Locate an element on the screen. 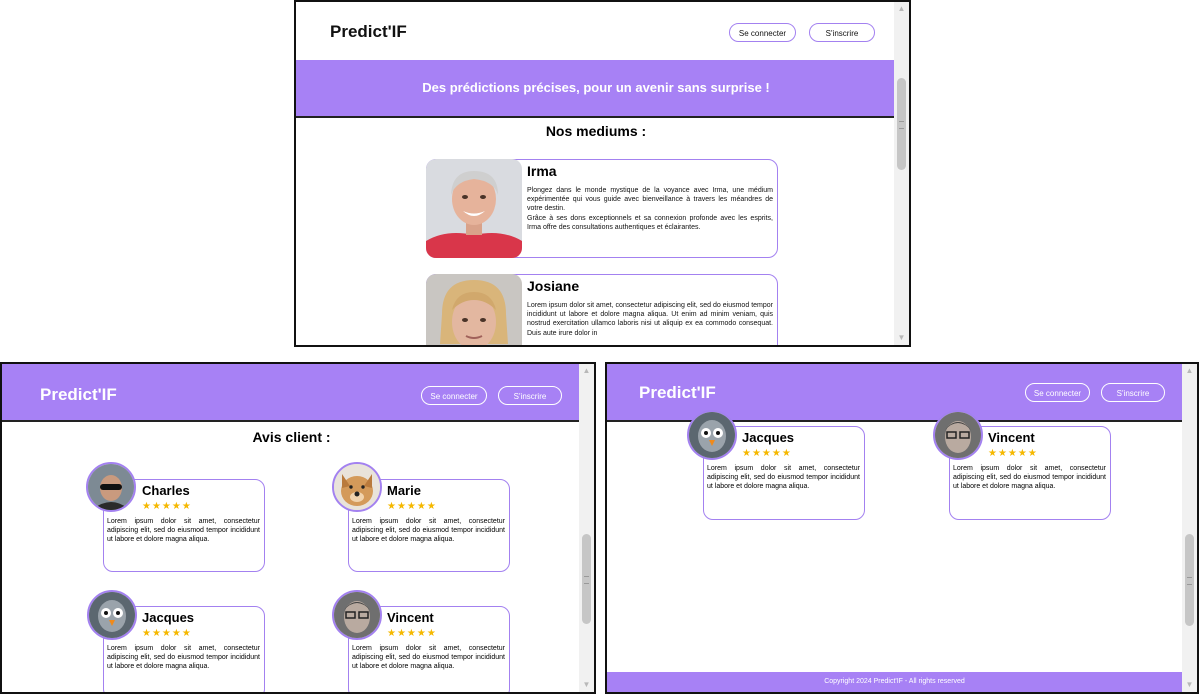  mediums-title: Nos mediums : is located at coordinates (596, 131).